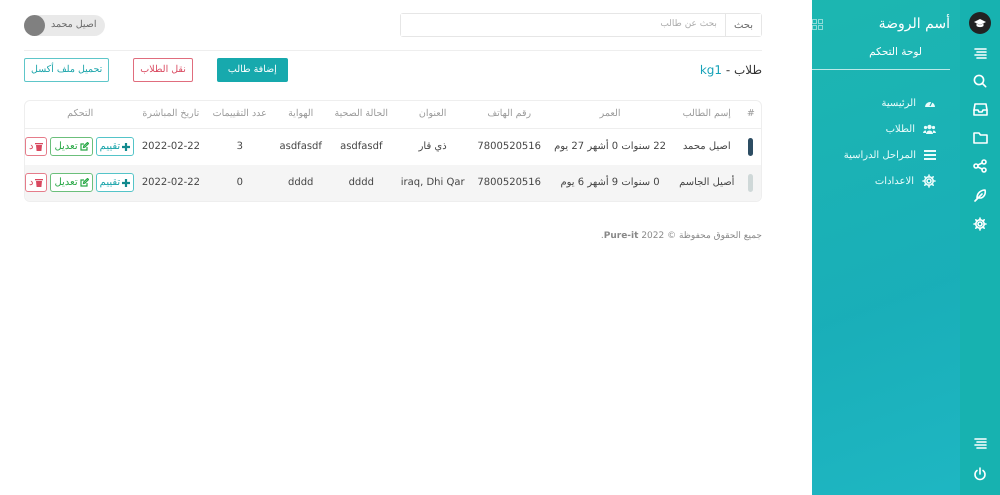  Describe the element at coordinates (610, 146) in the screenshot. I see `table-cell: 22 سنوات 0 أشهر 27 يوم` at that location.